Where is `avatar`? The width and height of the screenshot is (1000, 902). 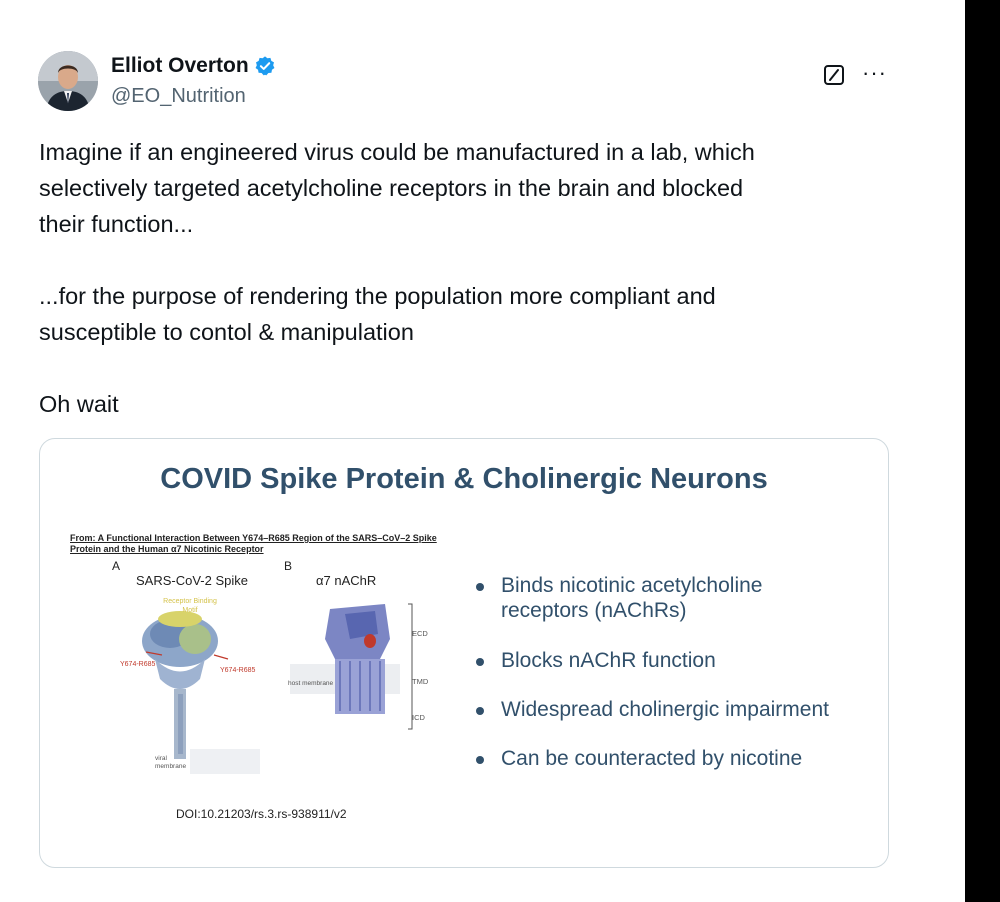 avatar is located at coordinates (68, 81).